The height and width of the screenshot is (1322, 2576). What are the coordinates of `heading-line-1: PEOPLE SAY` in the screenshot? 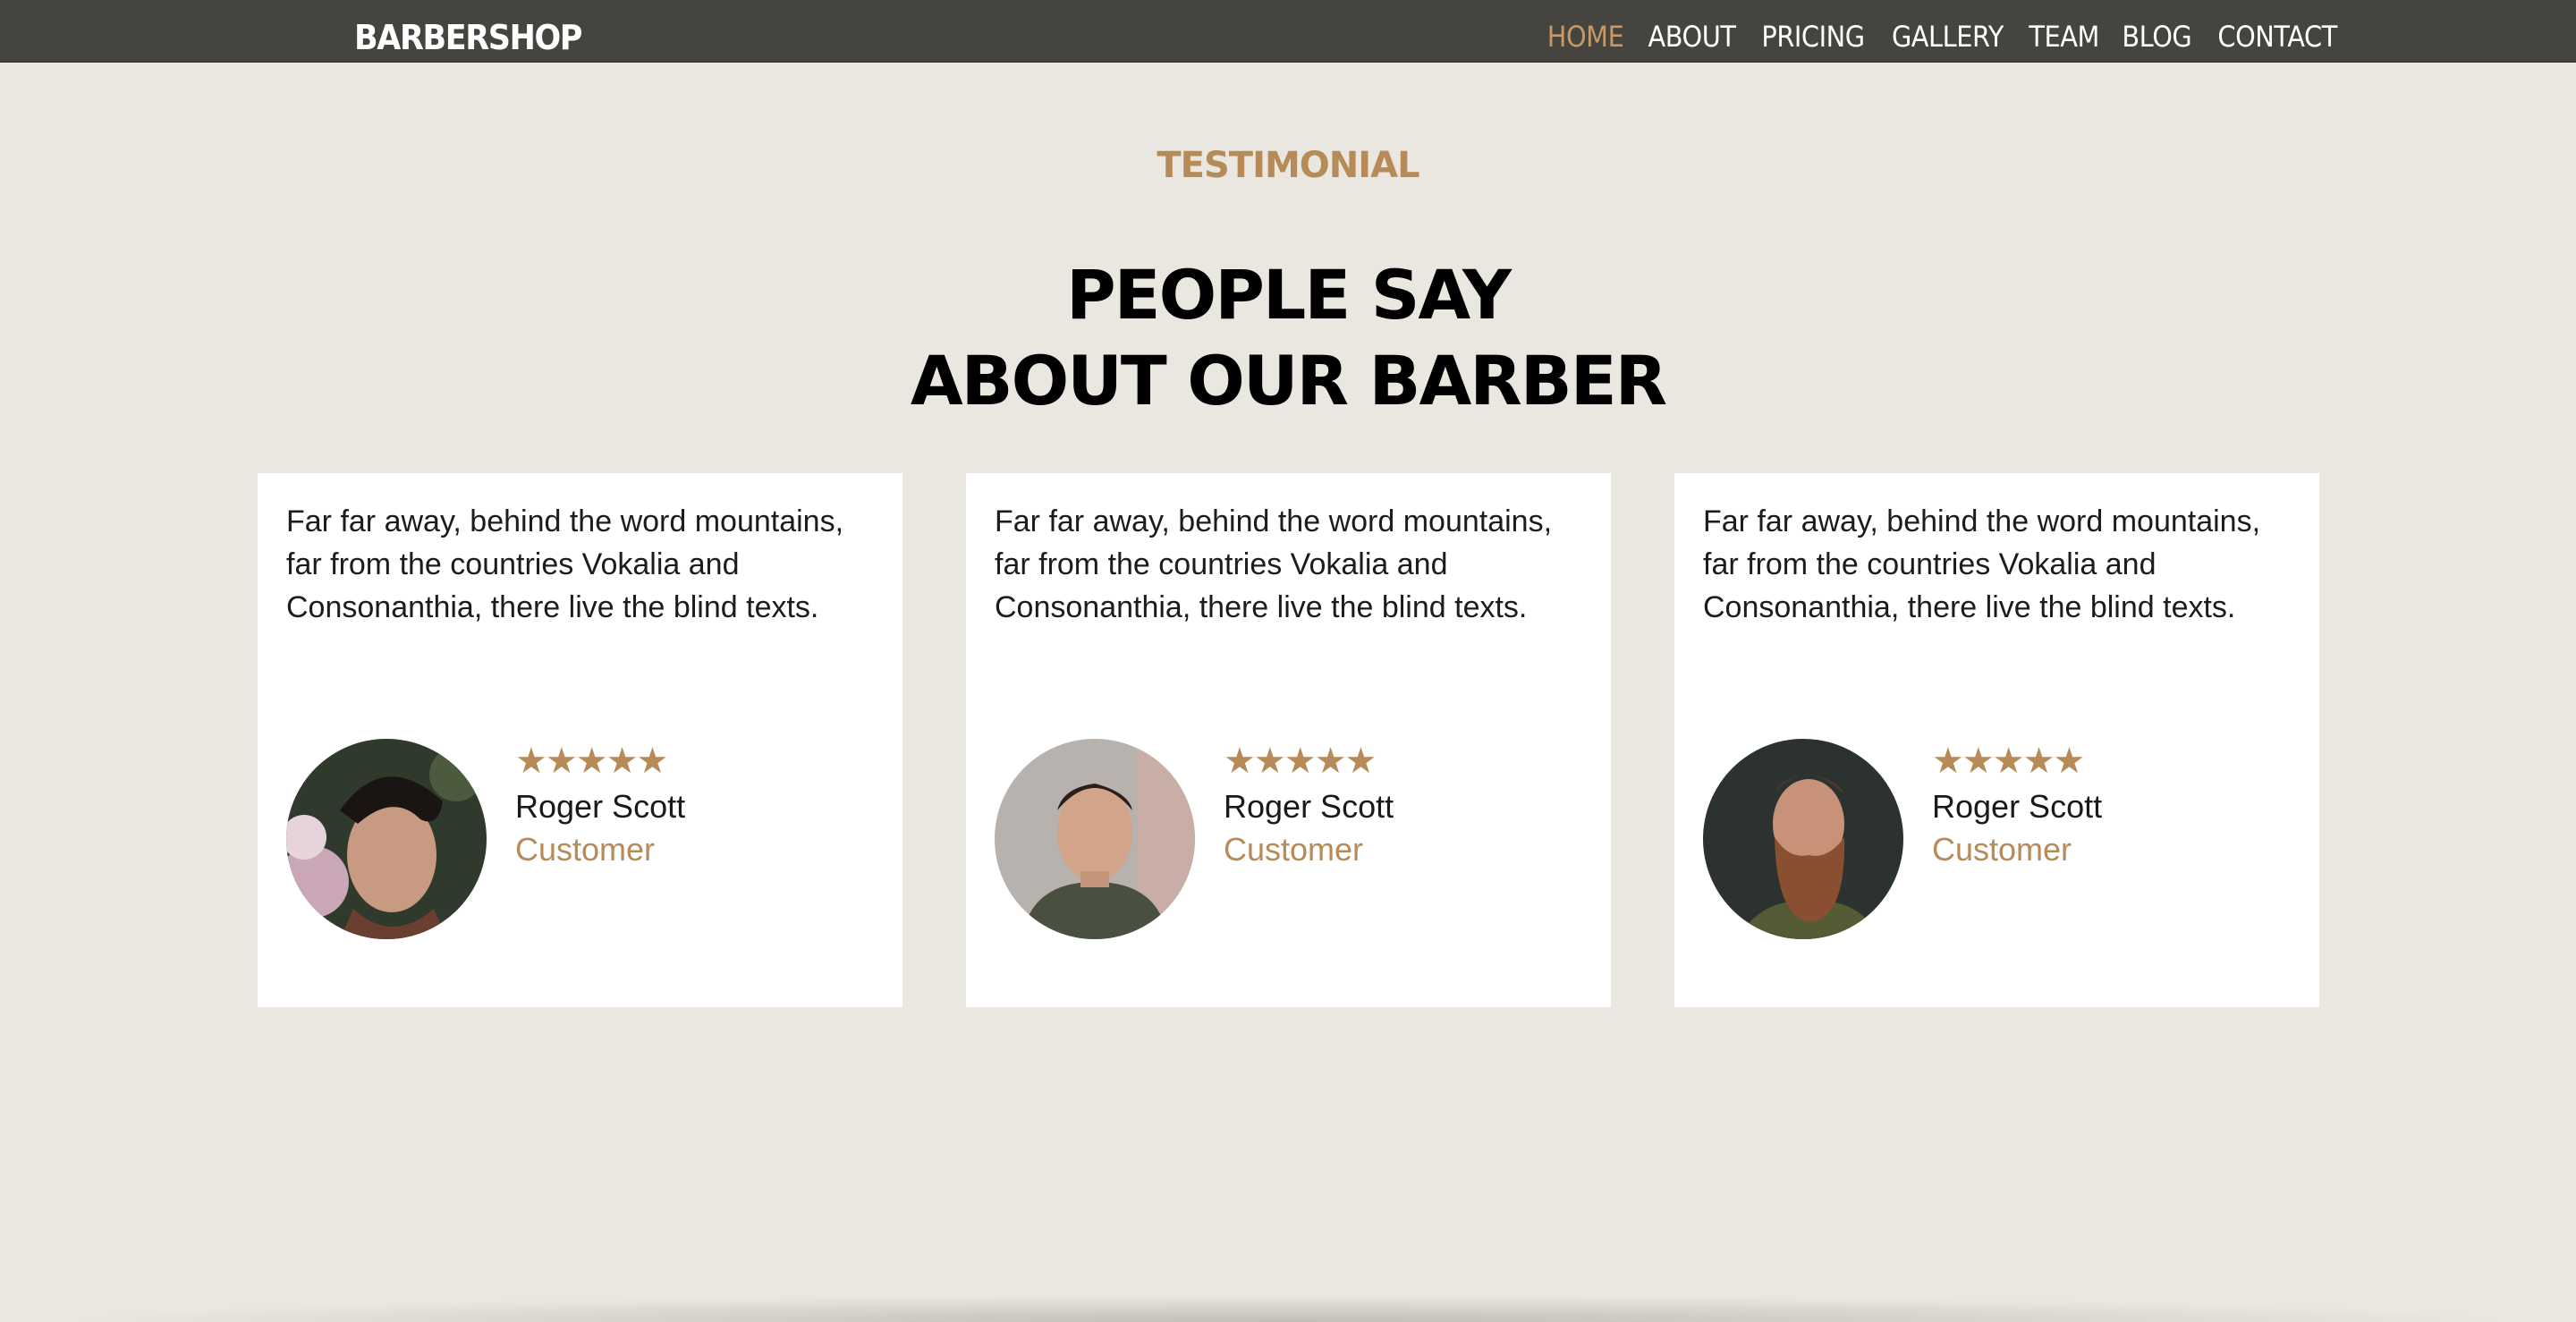 It's located at (1288, 295).